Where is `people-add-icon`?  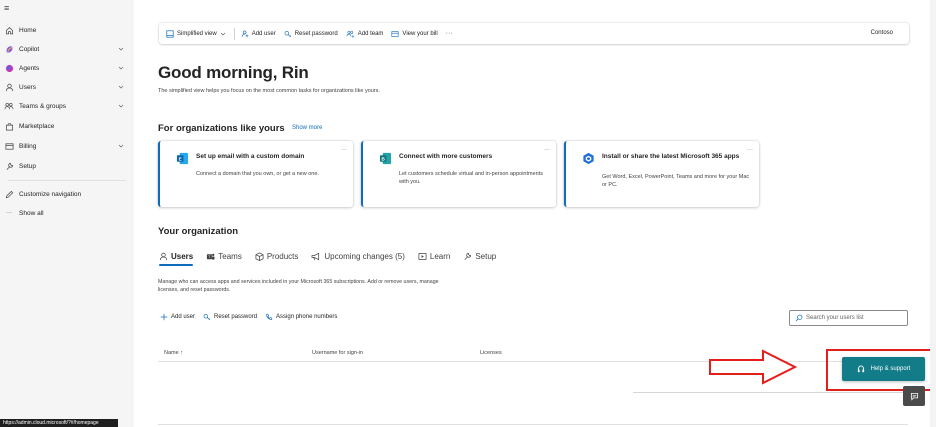 people-add-icon is located at coordinates (350, 34).